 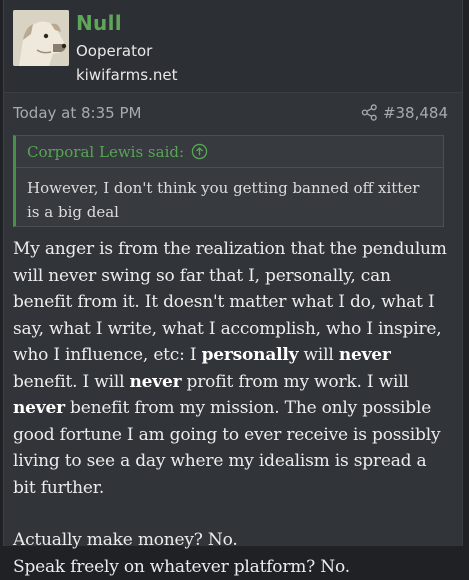 What do you see at coordinates (126, 75) in the screenshot?
I see `user-banner: kiwifarms.net` at bounding box center [126, 75].